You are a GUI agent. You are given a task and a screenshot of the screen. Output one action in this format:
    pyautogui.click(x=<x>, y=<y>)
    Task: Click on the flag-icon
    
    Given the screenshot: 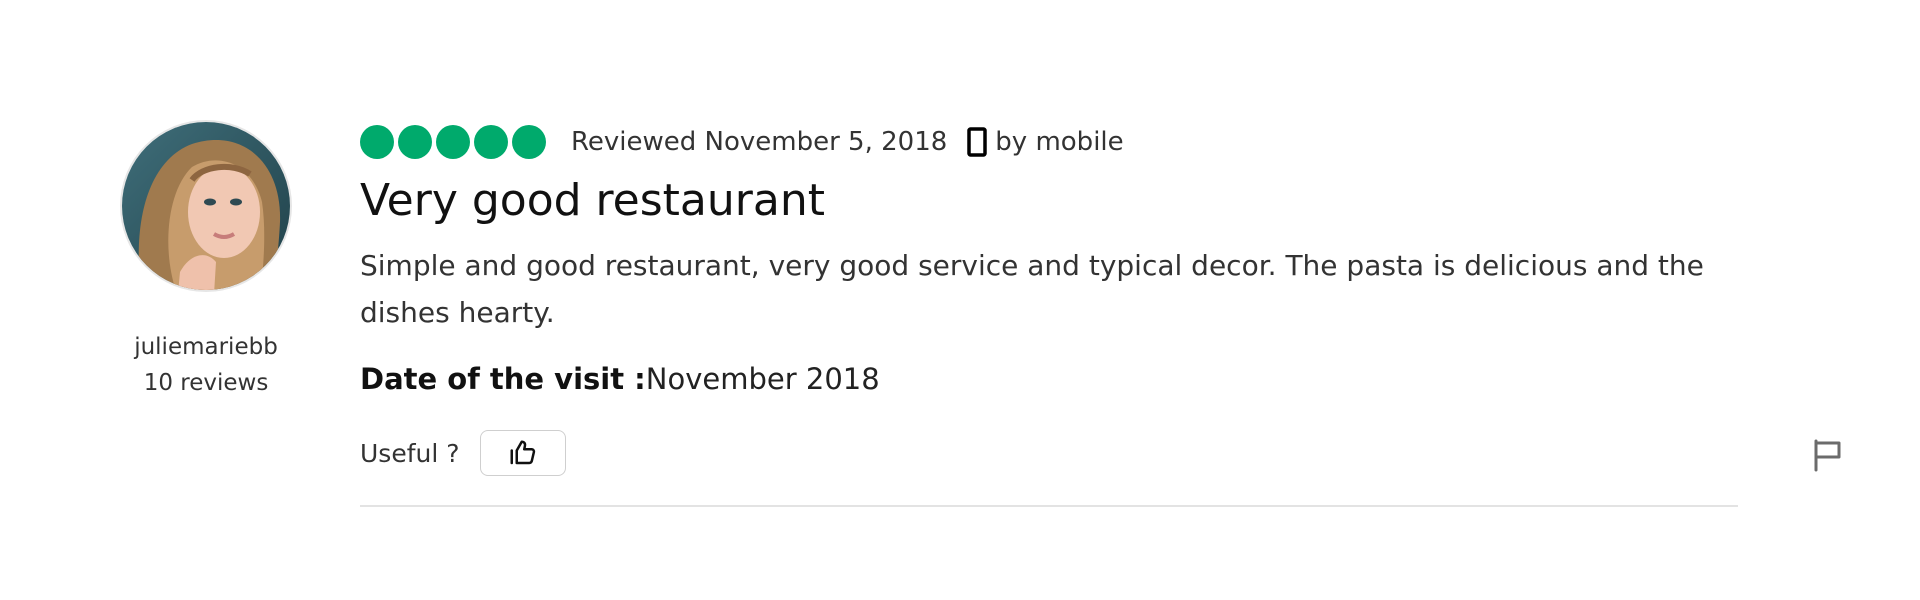 What is the action you would take?
    pyautogui.click(x=1828, y=457)
    